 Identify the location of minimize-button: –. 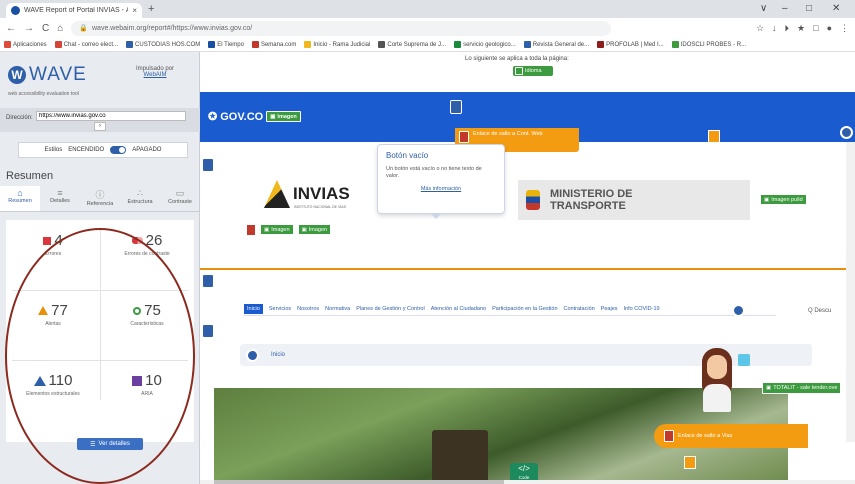
(785, 8).